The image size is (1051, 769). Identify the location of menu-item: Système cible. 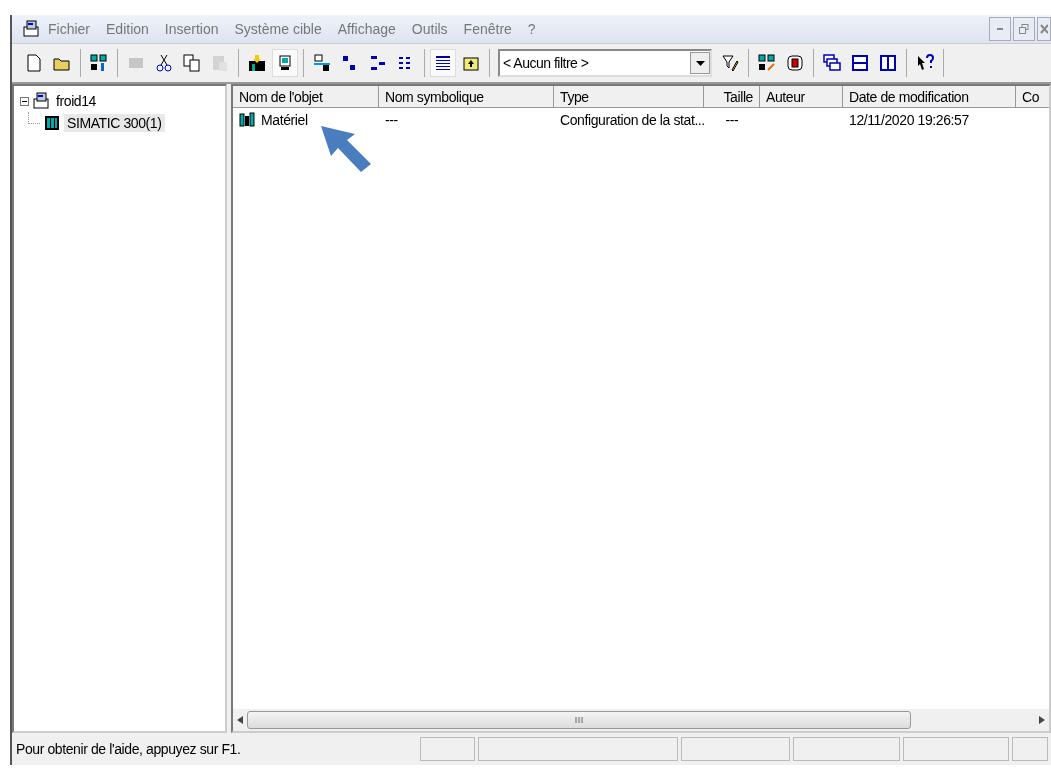
(278, 29).